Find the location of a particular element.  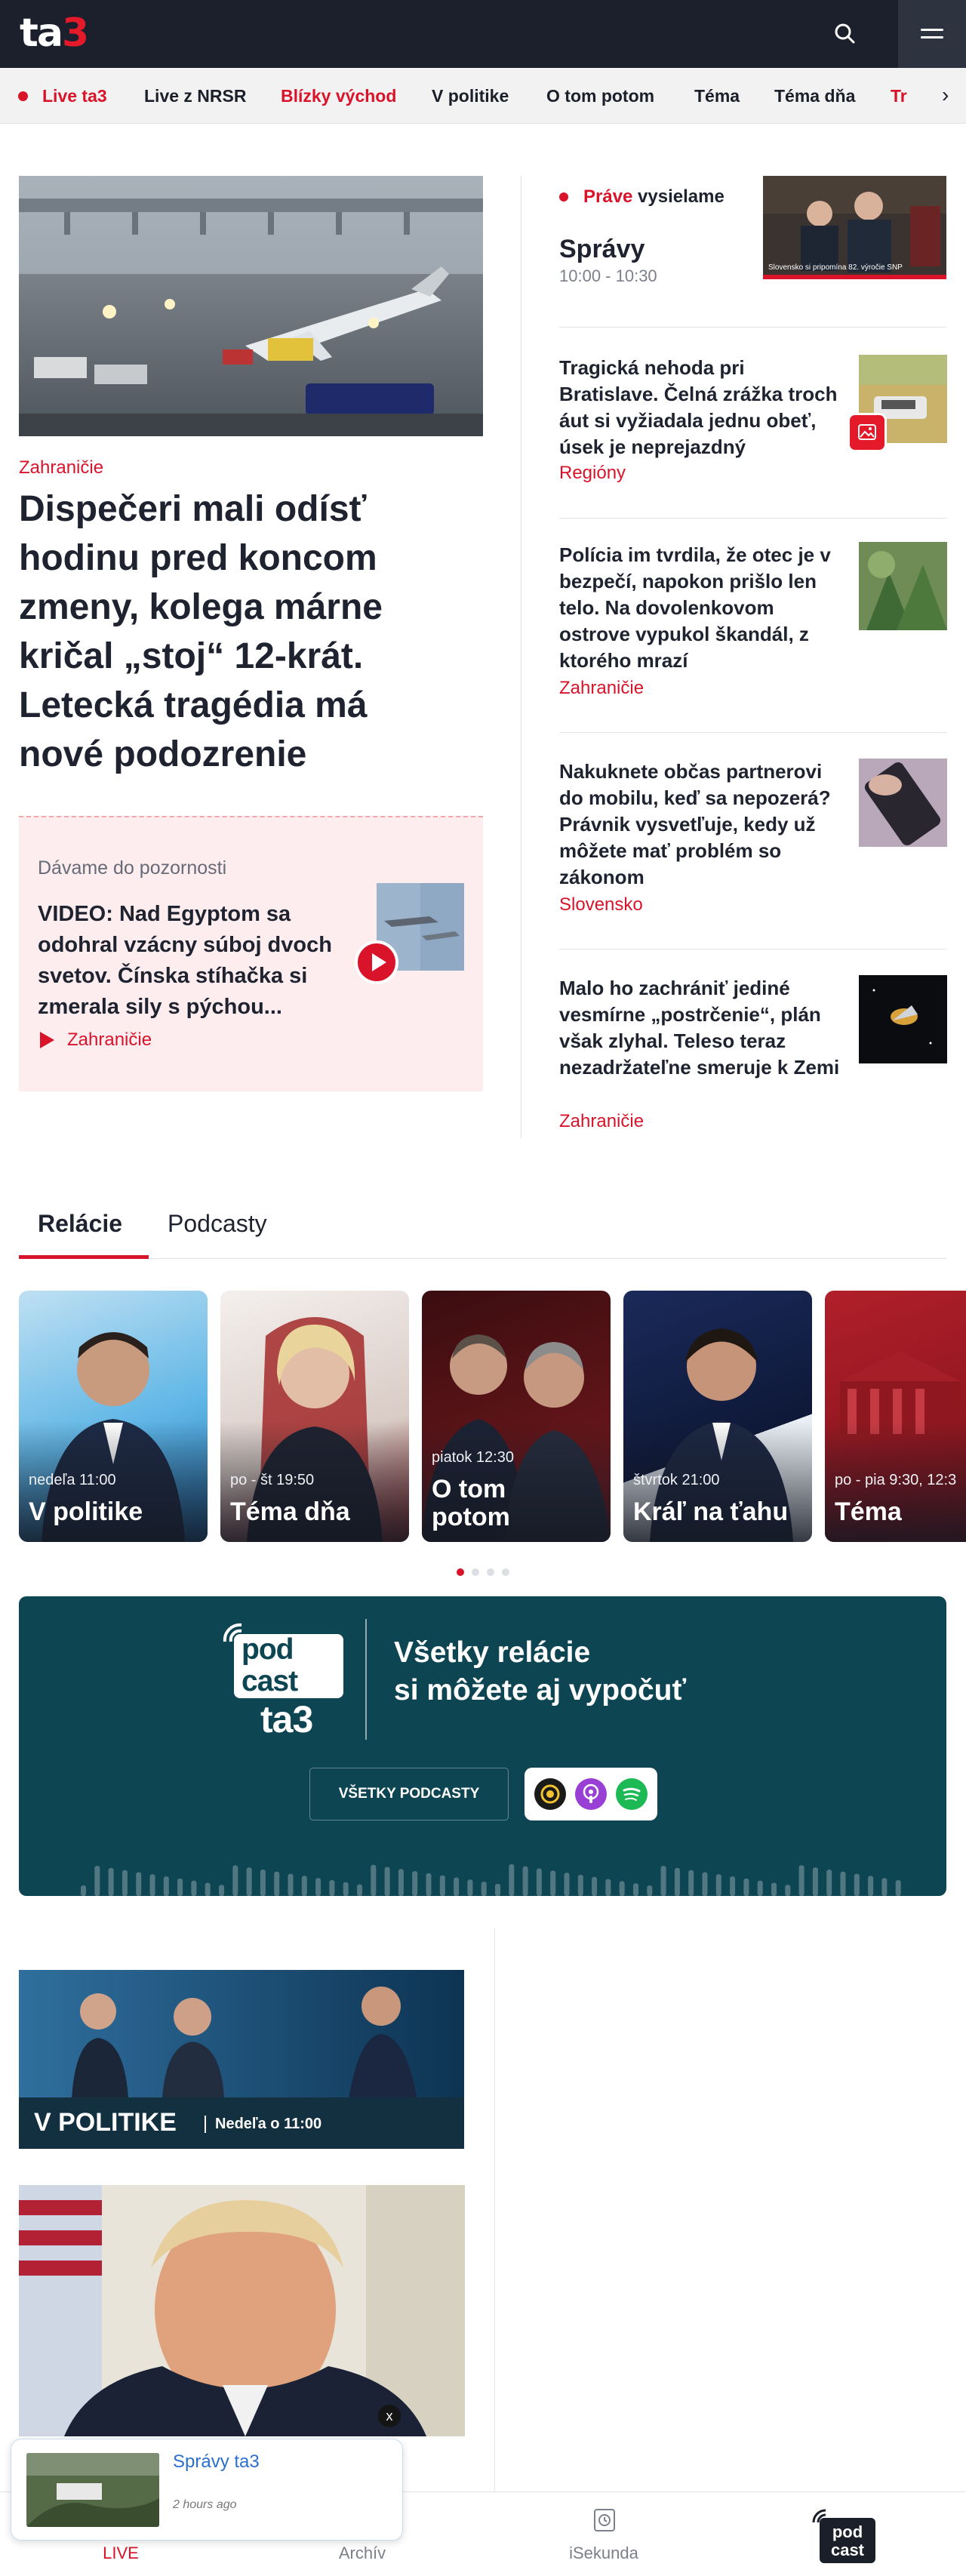

live-show-time: 10:00 - 10:30 is located at coordinates (608, 275).